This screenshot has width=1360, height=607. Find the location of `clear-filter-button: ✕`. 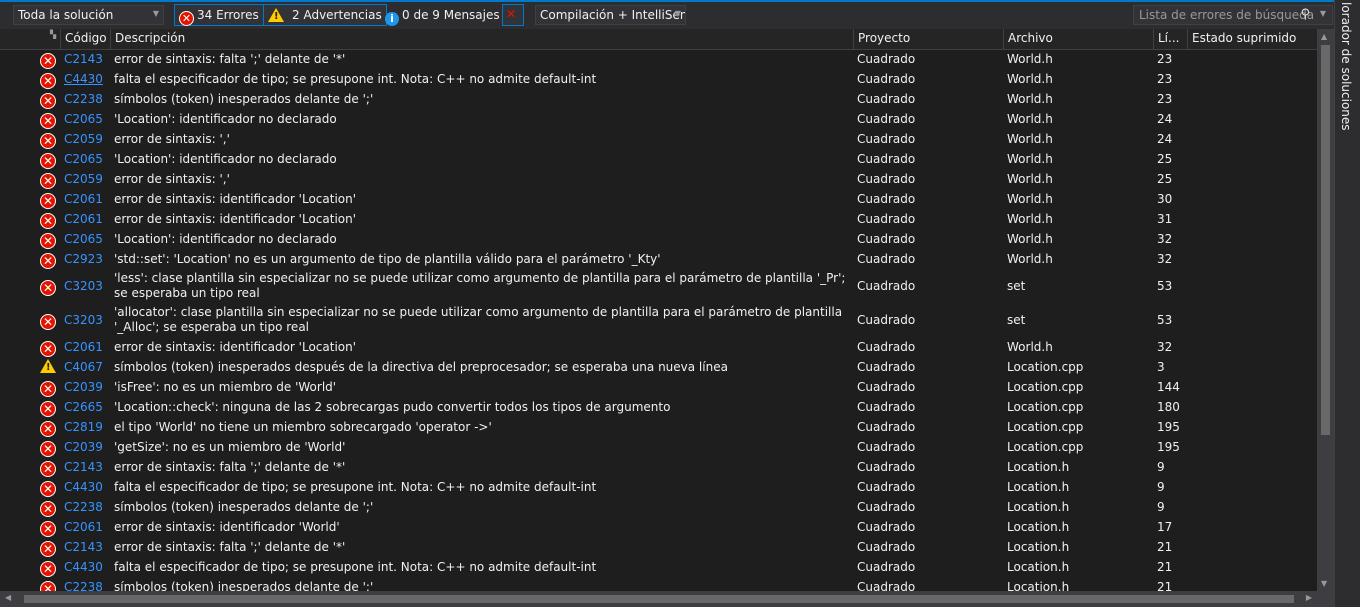

clear-filter-button: ✕ is located at coordinates (513, 15).